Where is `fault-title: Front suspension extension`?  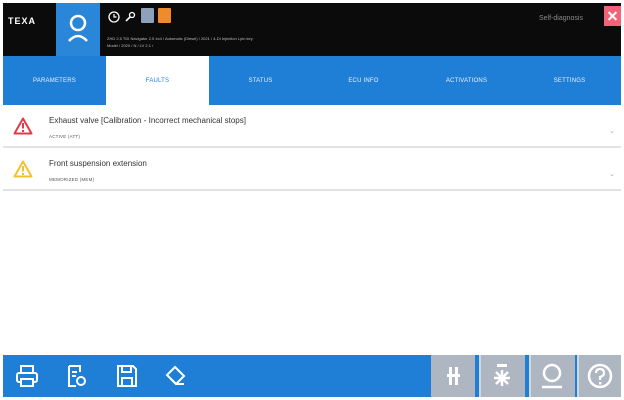 fault-title: Front suspension extension is located at coordinates (98, 163).